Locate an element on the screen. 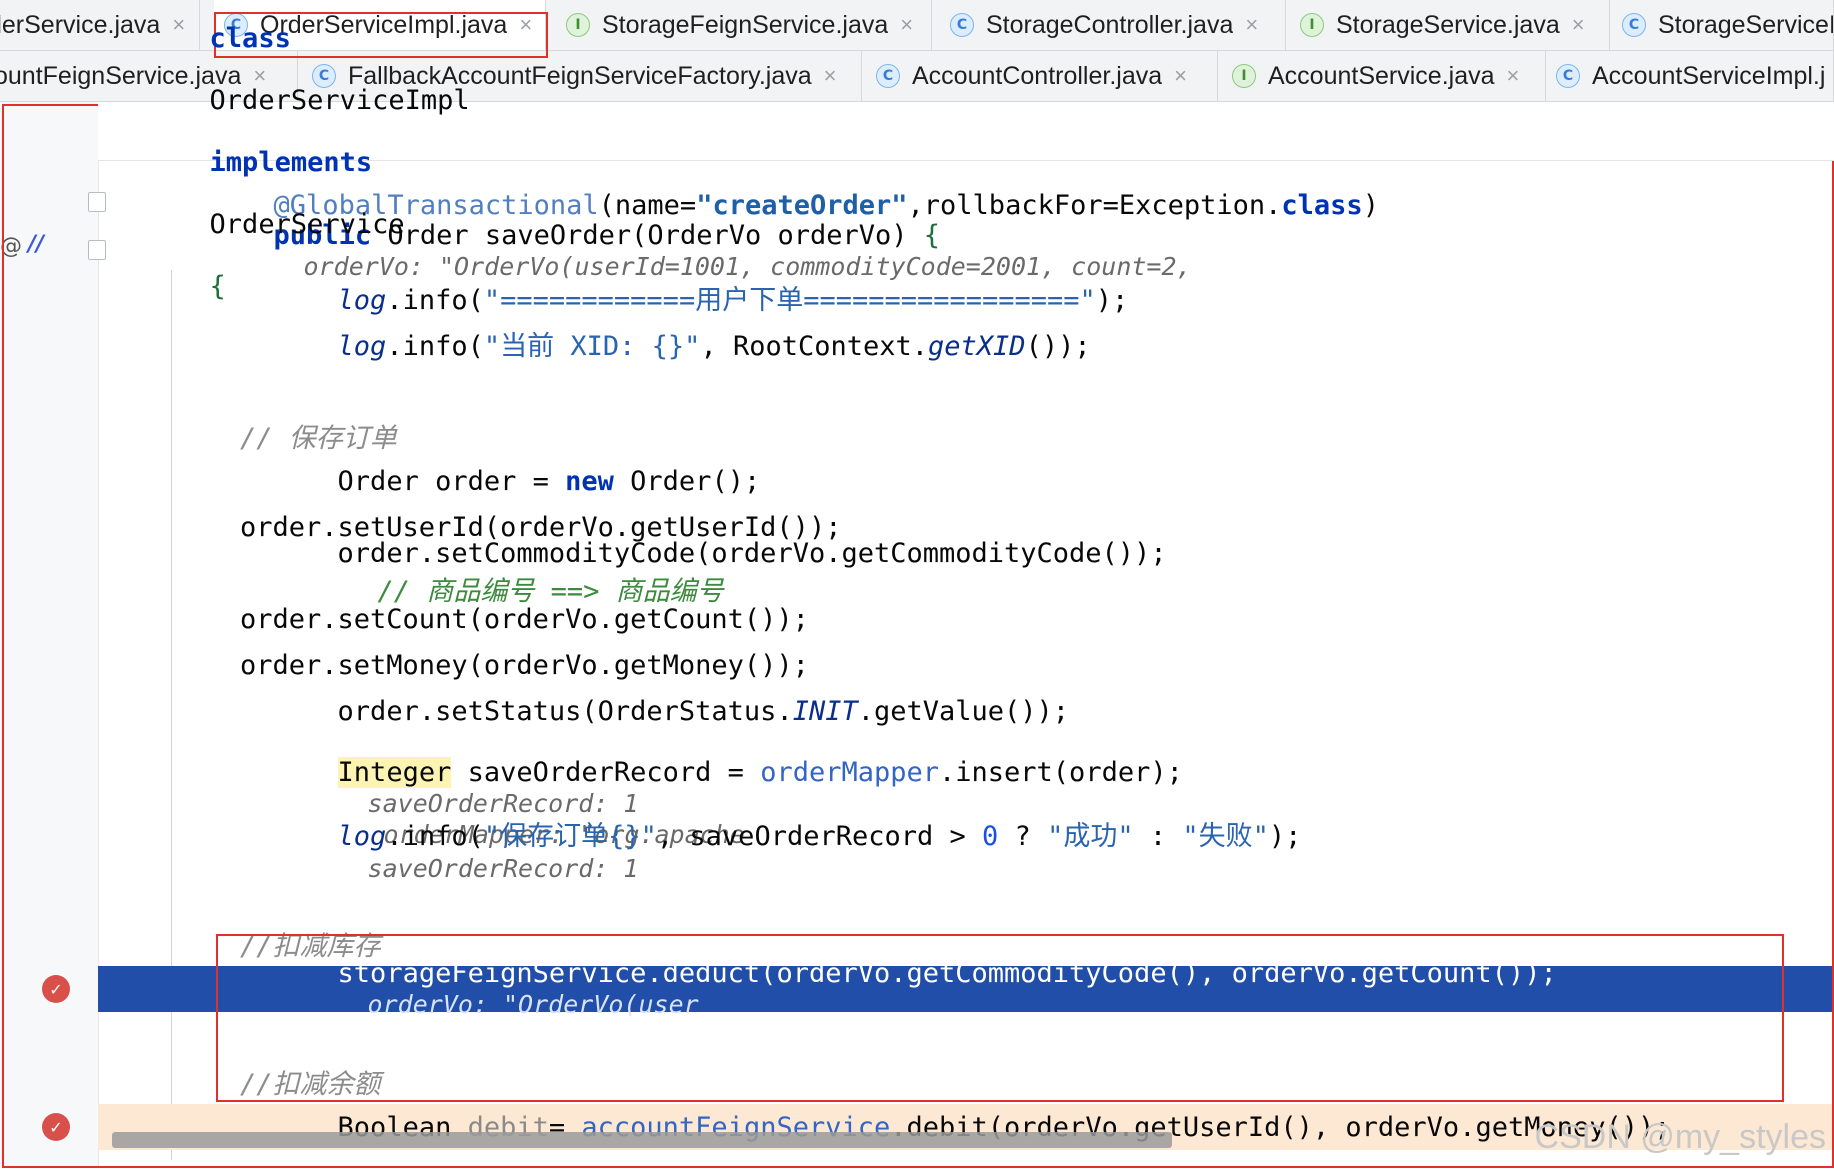 The height and width of the screenshot is (1174, 1834). code-line-new-order: Order order = new Order(); is located at coordinates (966, 481).